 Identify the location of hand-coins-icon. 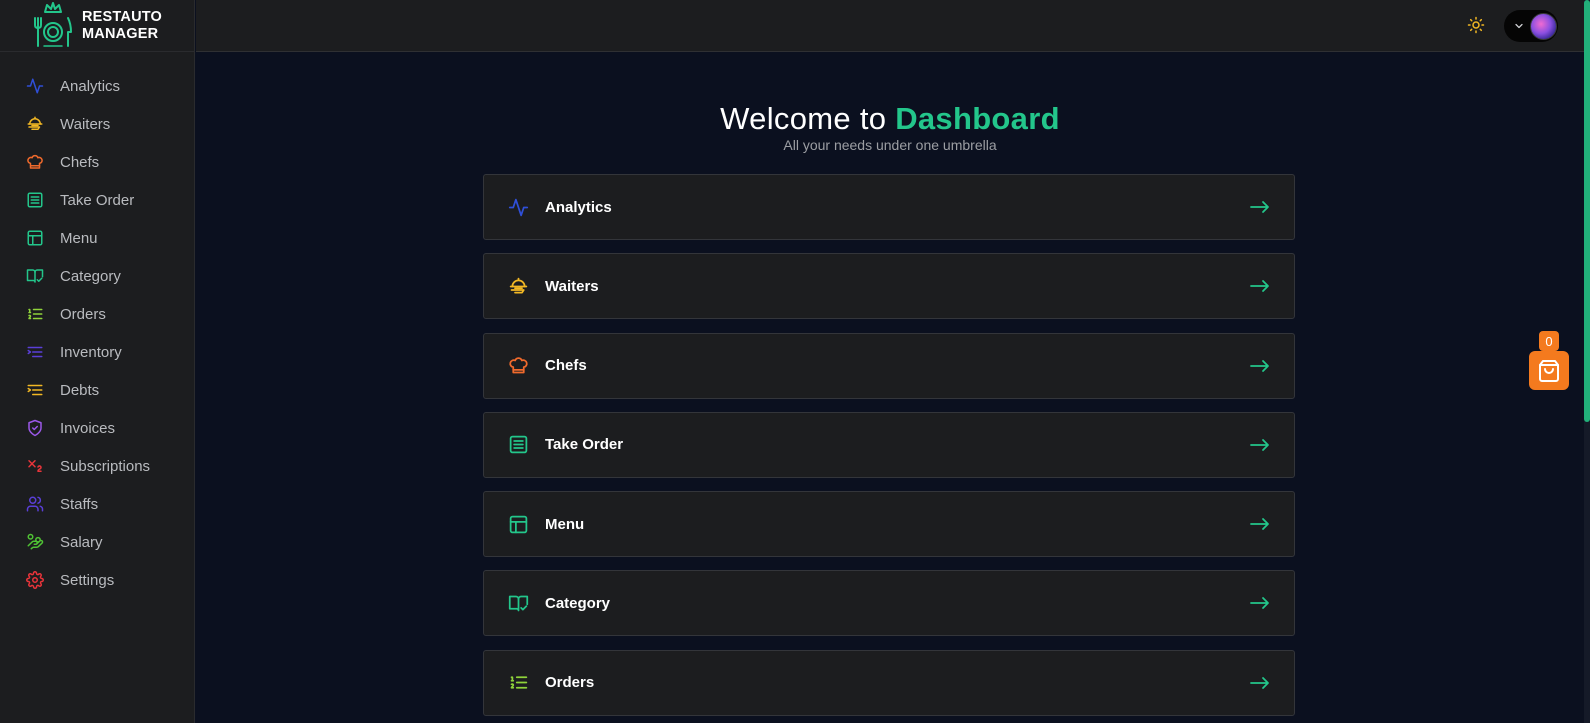
(35, 542).